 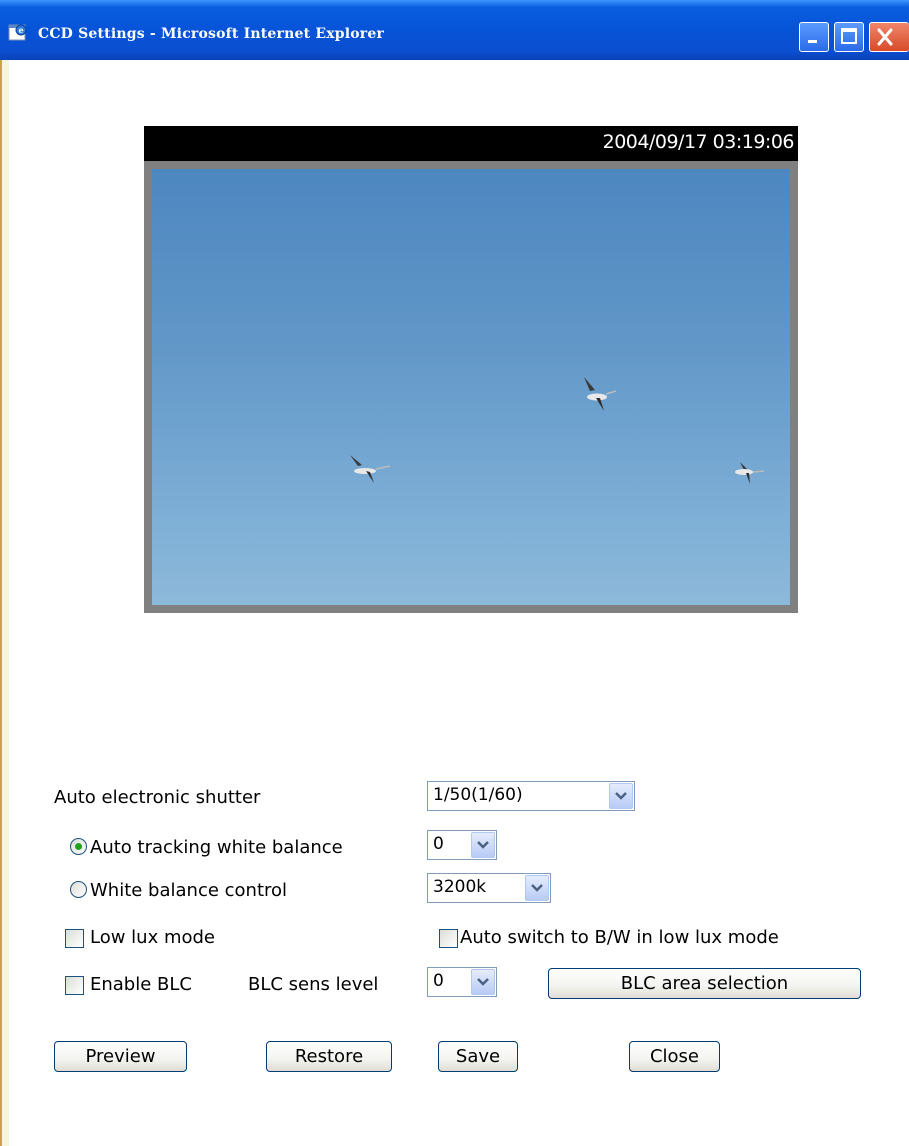 I want to click on maximize-button, so click(x=849, y=37).